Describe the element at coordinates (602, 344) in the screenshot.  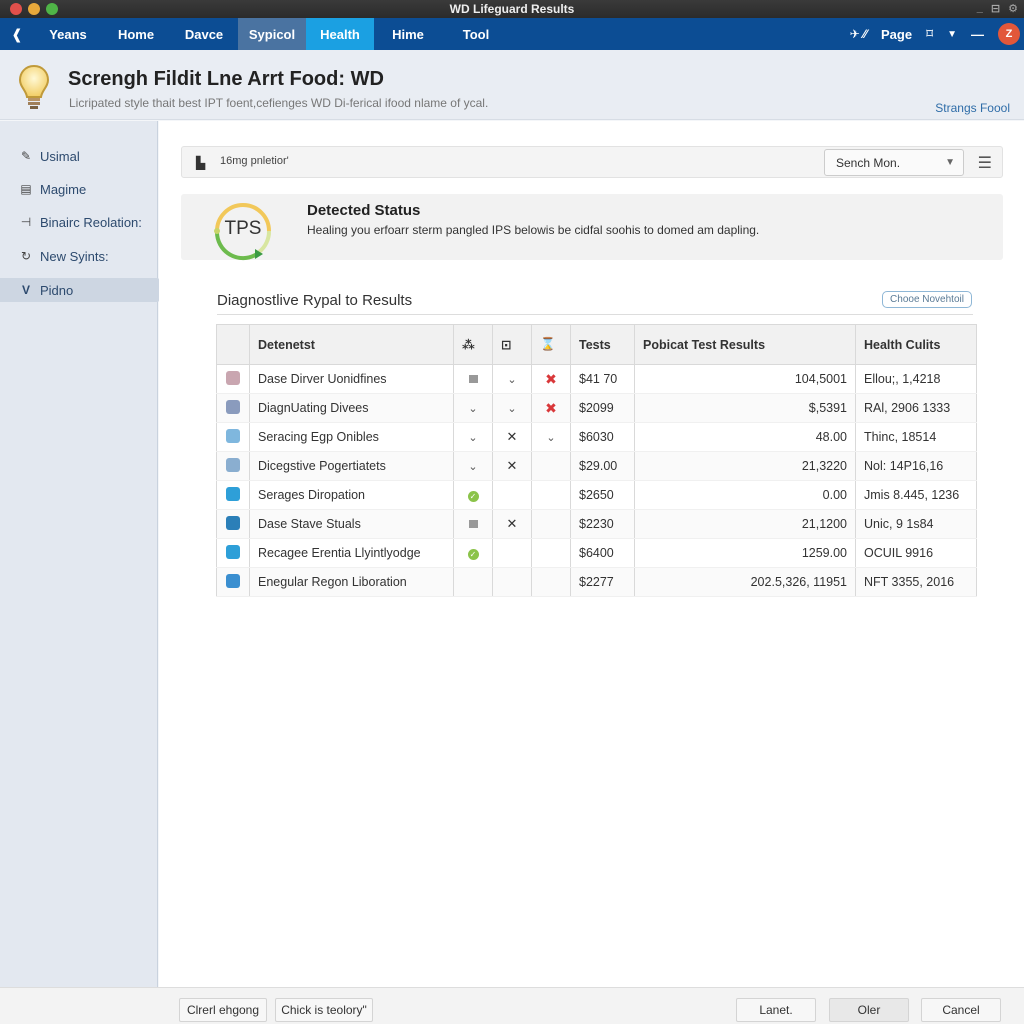
I see `column-header-tests: Tests` at that location.